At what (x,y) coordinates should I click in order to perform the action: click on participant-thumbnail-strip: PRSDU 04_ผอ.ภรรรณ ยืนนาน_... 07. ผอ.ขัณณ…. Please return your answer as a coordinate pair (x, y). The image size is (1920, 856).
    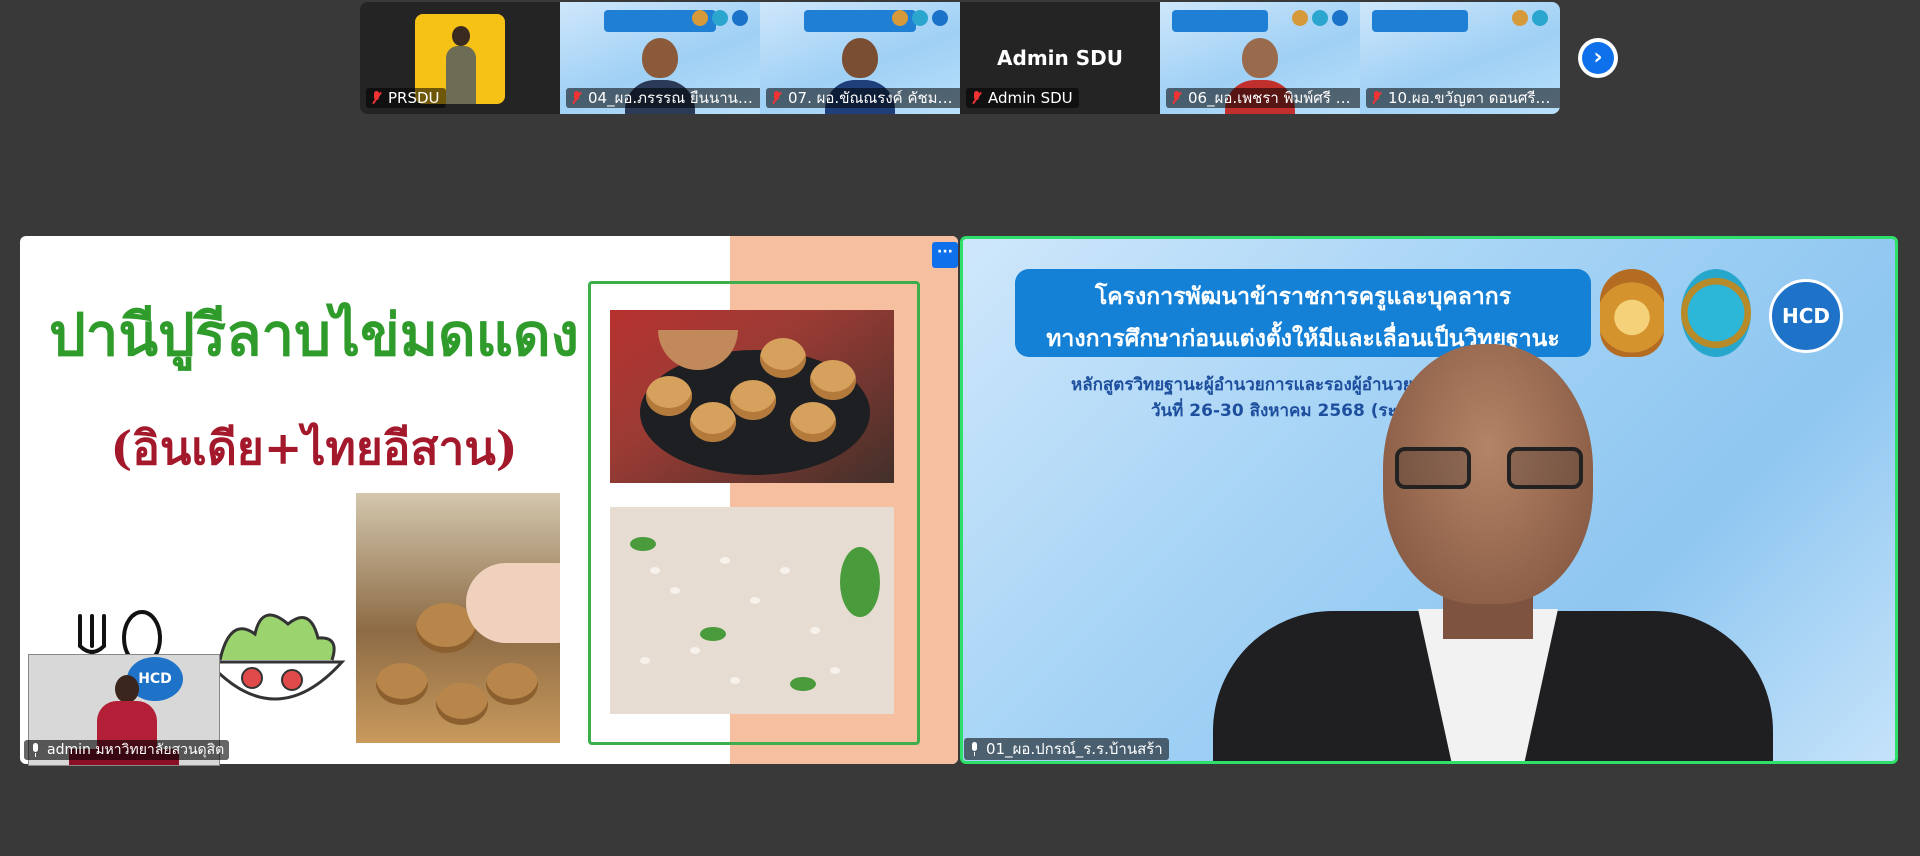
    Looking at the image, I should click on (960, 58).